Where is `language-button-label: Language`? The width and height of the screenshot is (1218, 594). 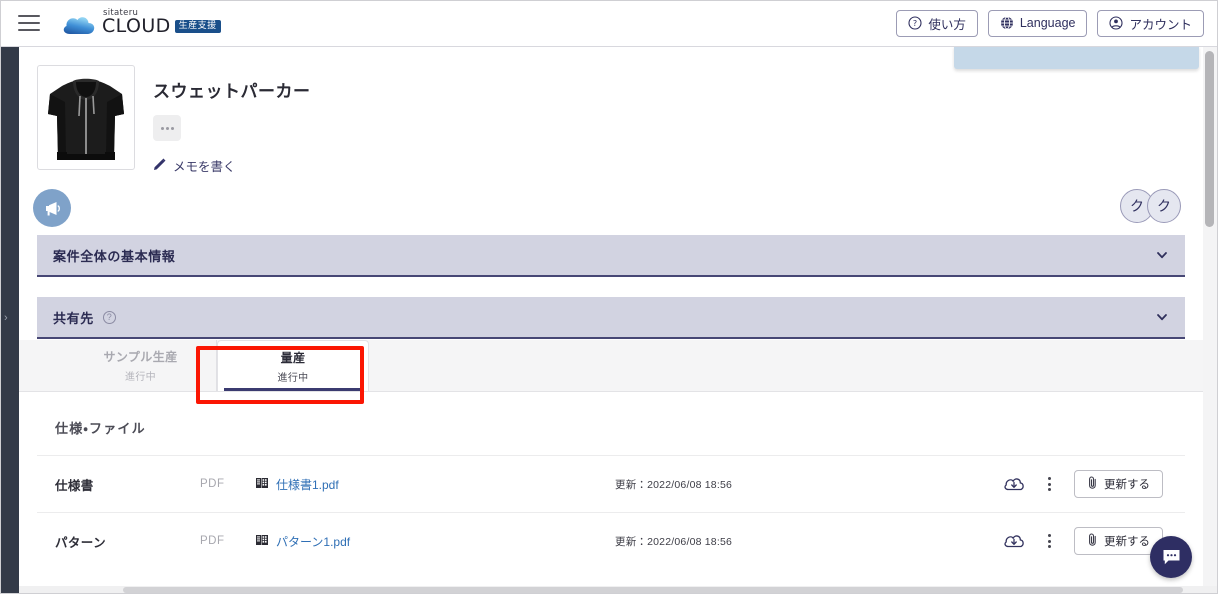
language-button-label: Language is located at coordinates (1047, 23).